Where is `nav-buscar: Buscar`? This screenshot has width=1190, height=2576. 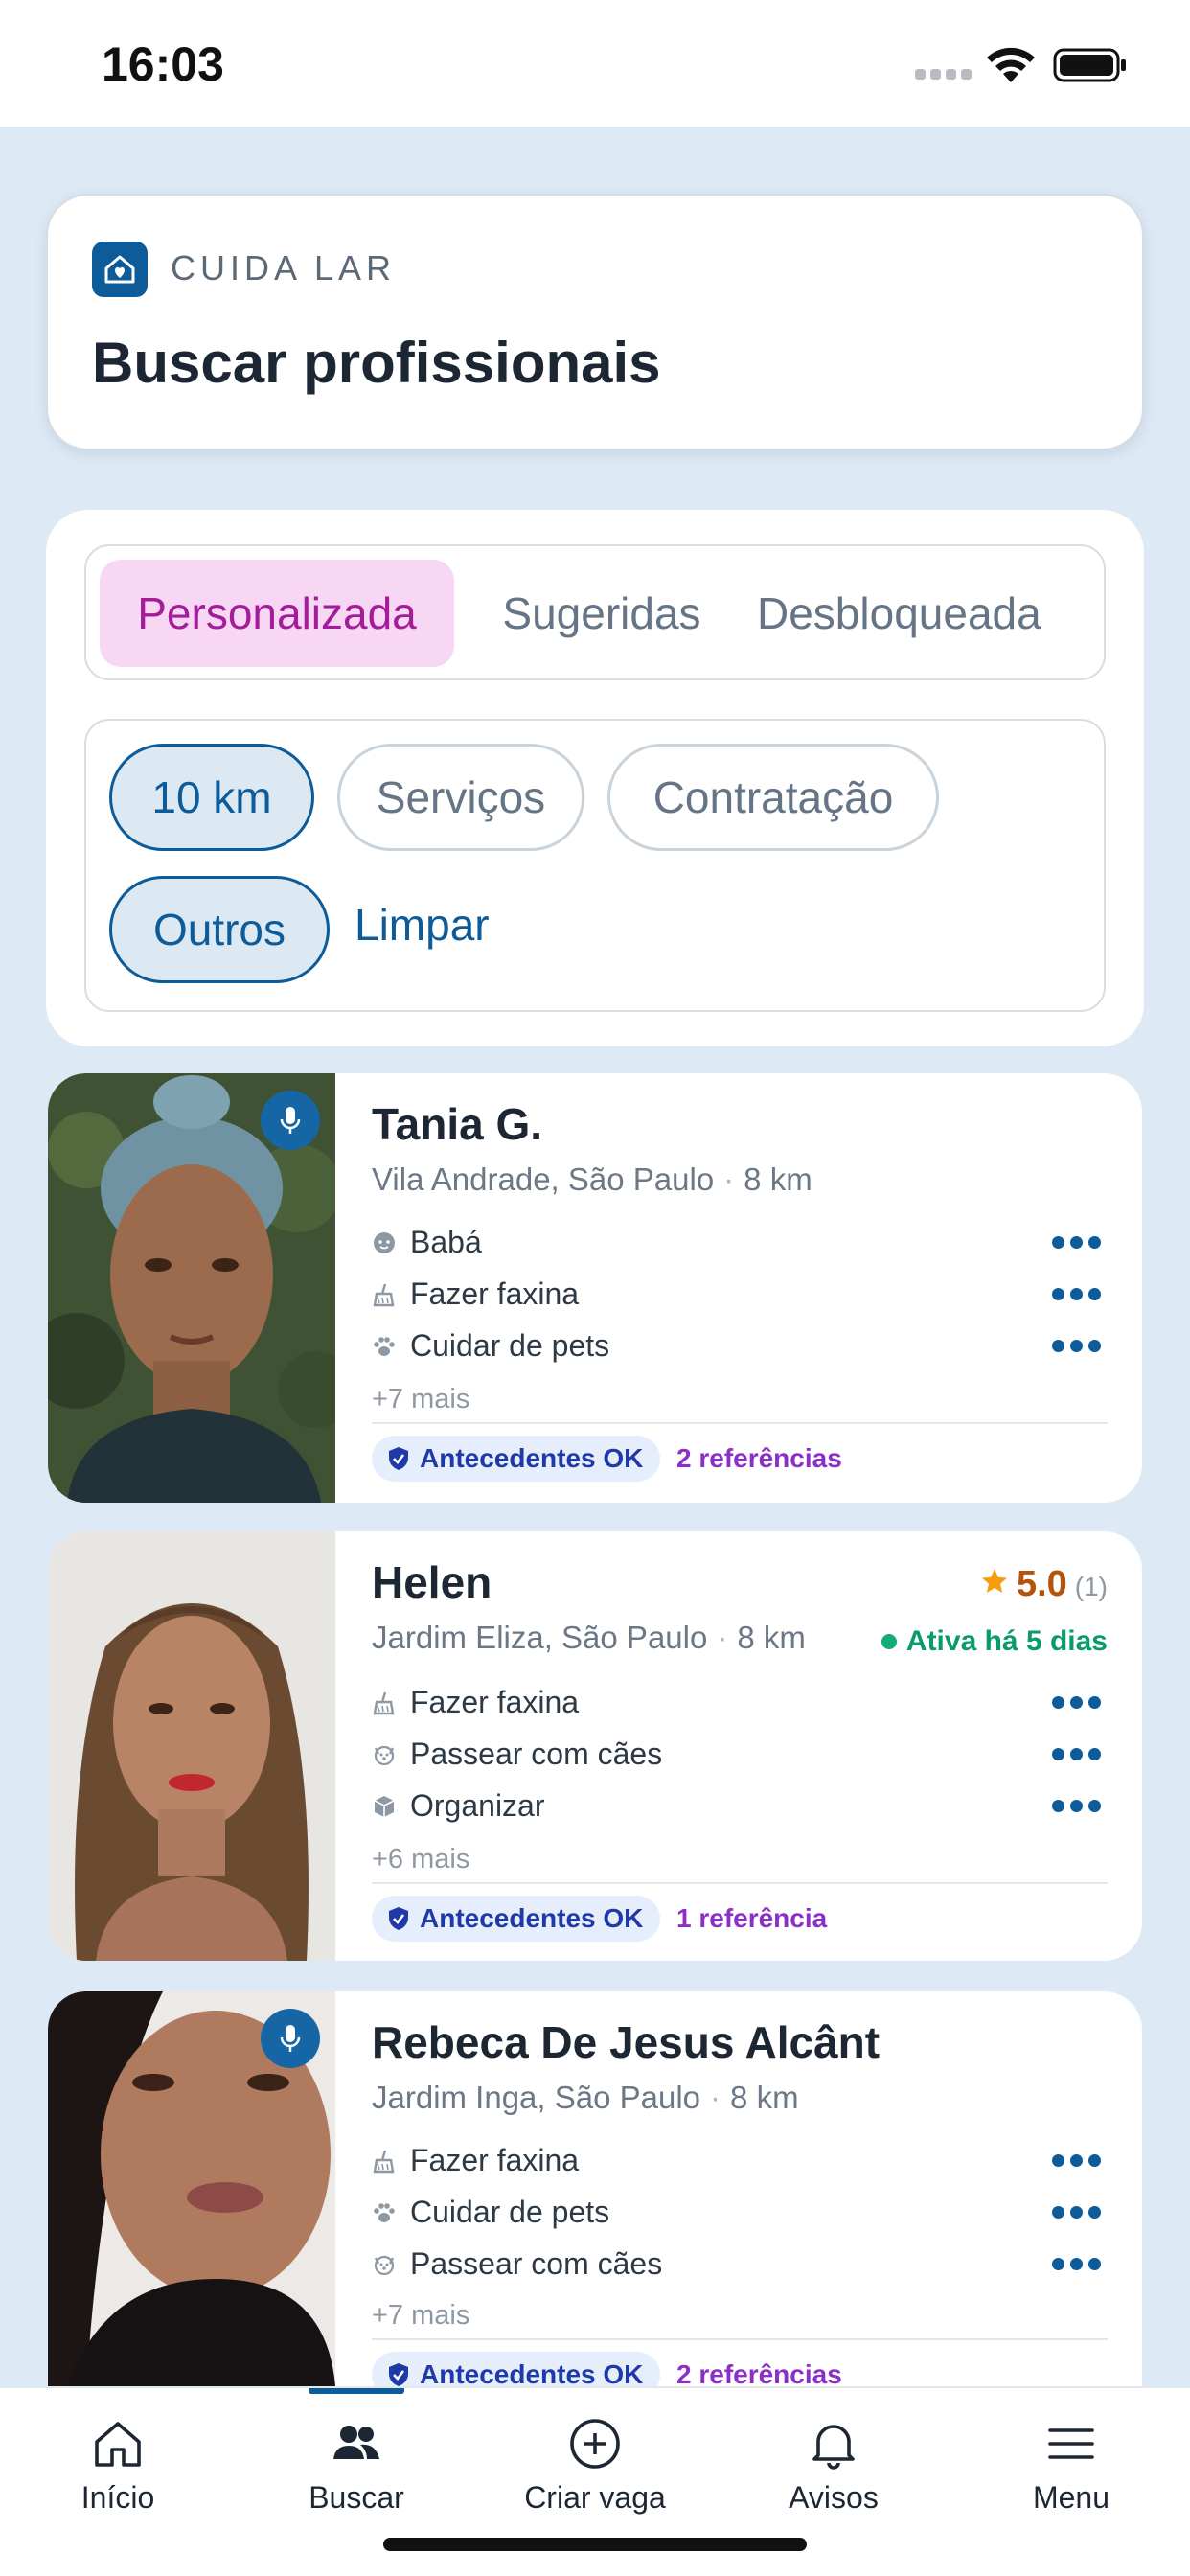 nav-buscar: Buscar is located at coordinates (357, 2461).